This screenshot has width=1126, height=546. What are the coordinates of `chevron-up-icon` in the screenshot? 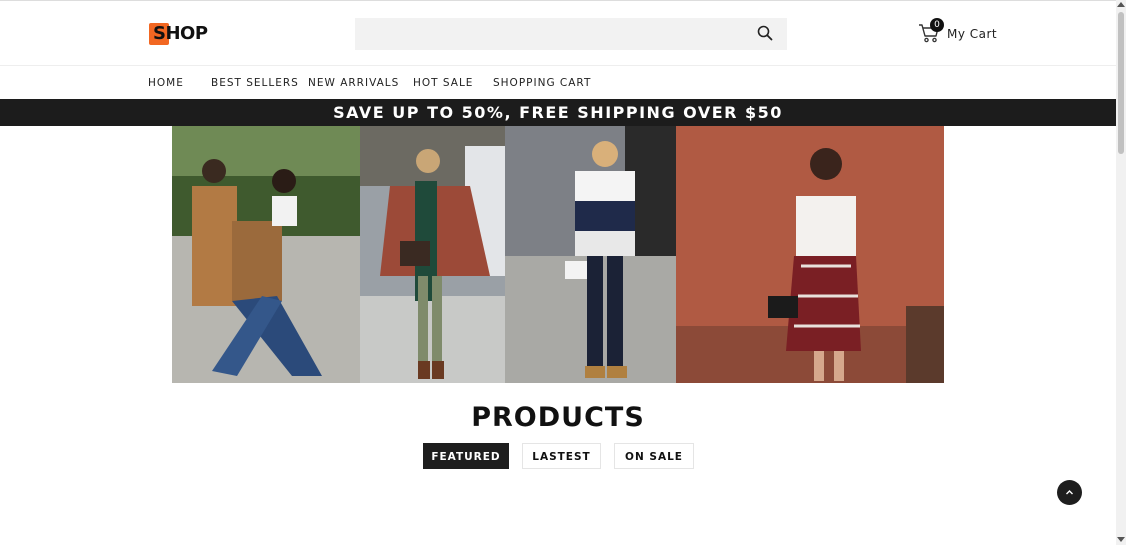 It's located at (1069, 492).